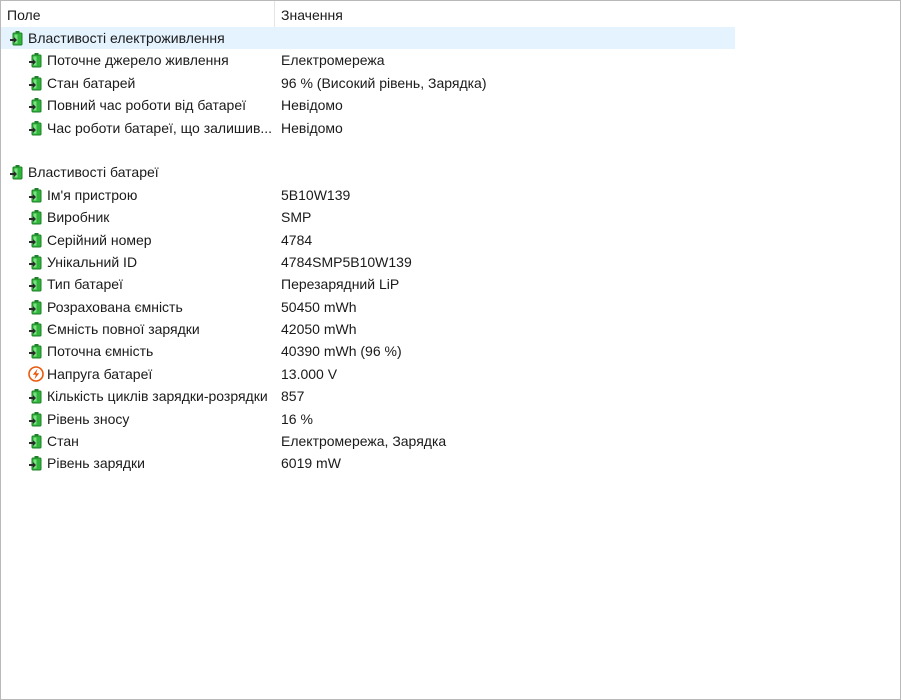 This screenshot has width=901, height=700. What do you see at coordinates (368, 105) in the screenshot?
I see `list-item: Повний час роботи від батареї Невідомо` at bounding box center [368, 105].